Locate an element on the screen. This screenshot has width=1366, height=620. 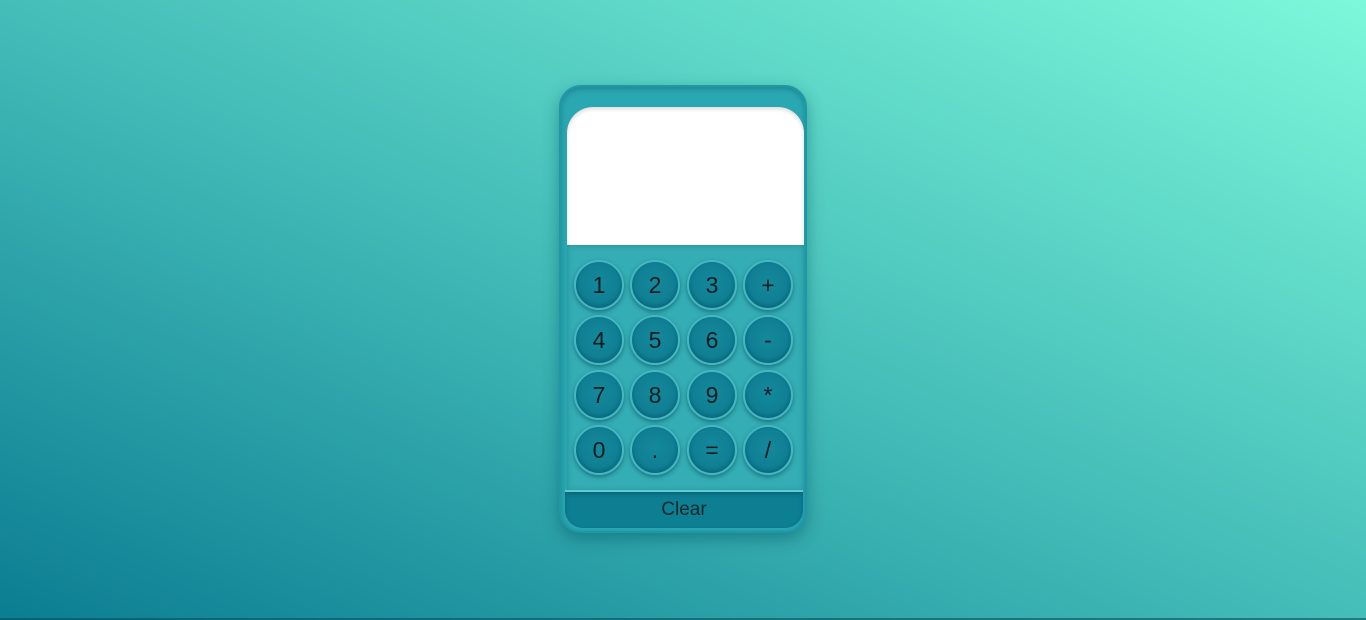
key-equals: = is located at coordinates (712, 450).